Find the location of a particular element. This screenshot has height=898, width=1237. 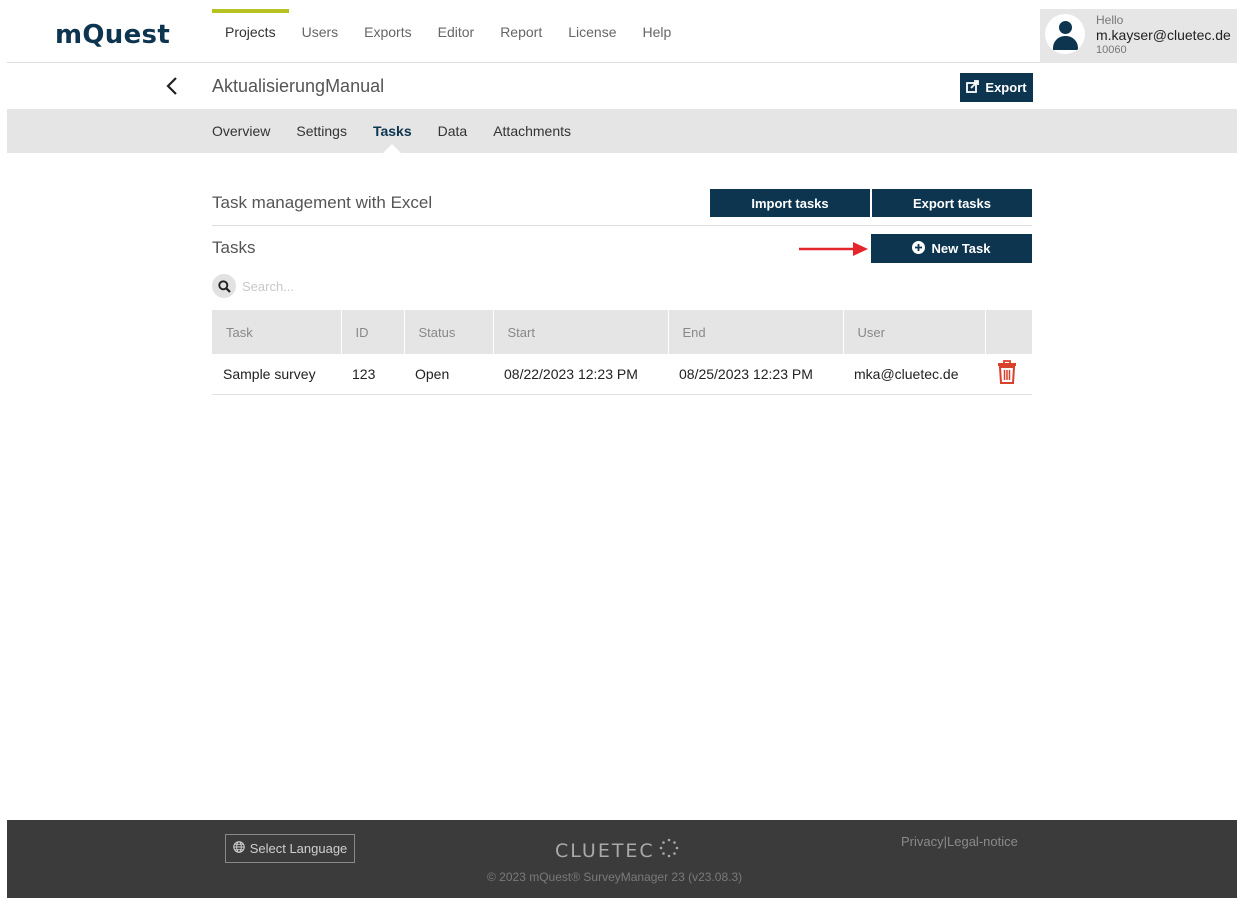

footer-links: Privacy|Legal-notice is located at coordinates (959, 841).